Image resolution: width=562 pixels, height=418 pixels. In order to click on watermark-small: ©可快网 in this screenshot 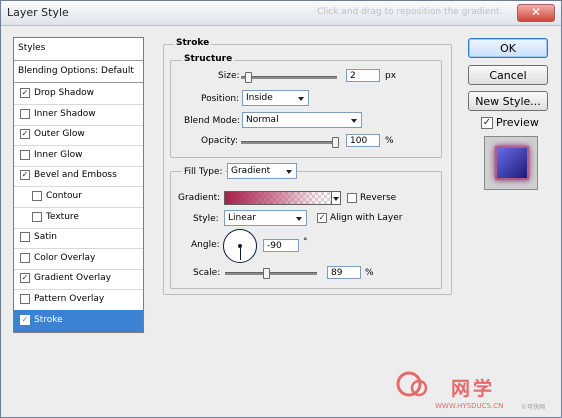, I will do `click(533, 407)`.